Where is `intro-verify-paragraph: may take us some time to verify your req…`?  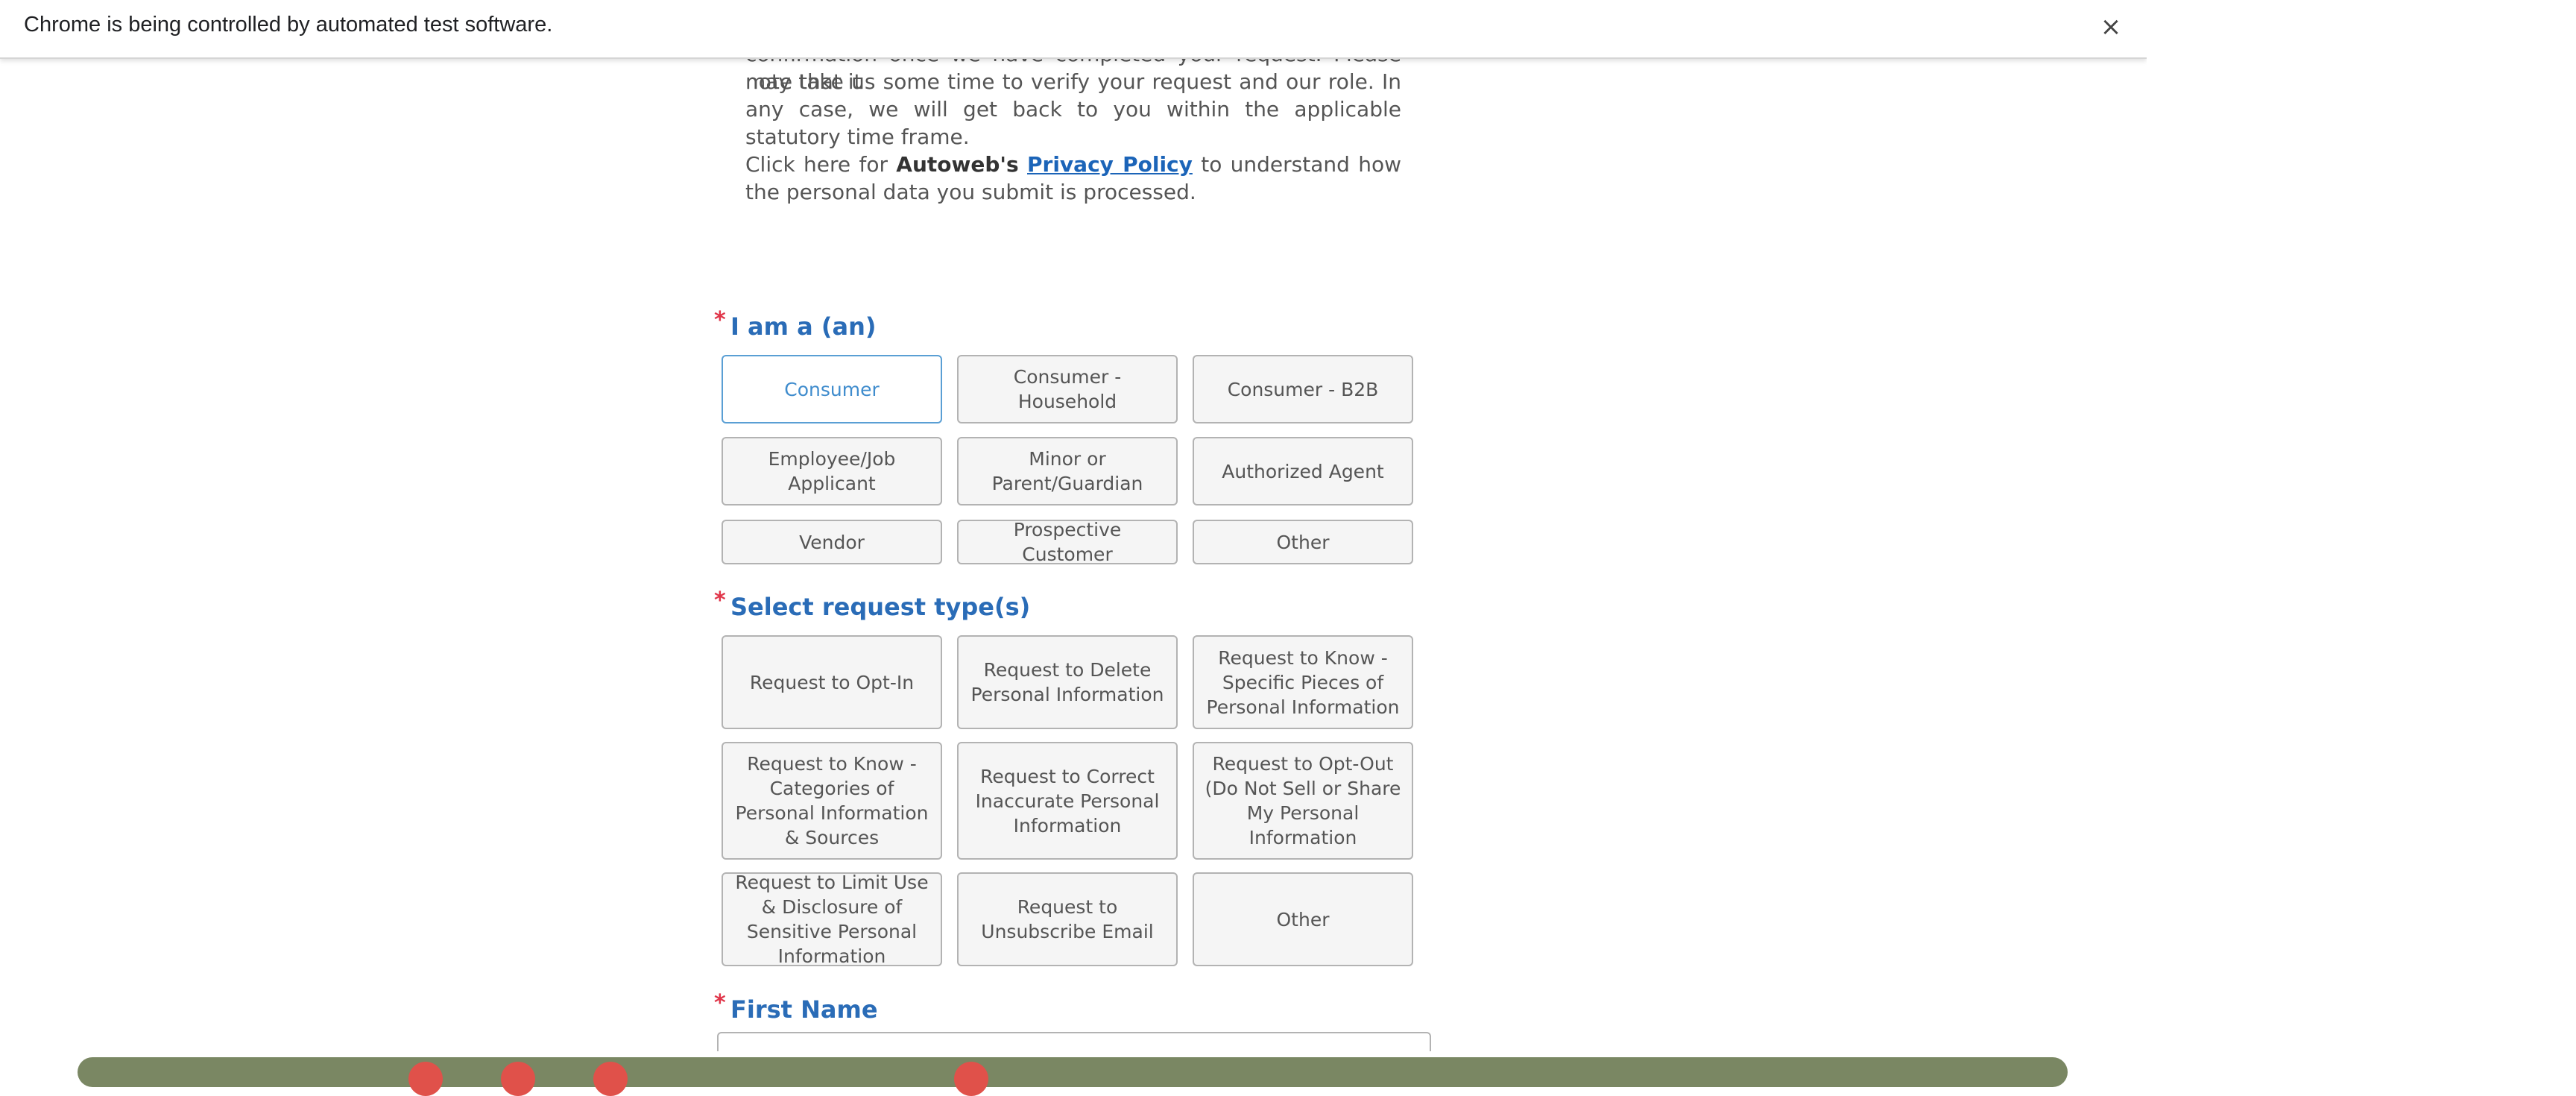 intro-verify-paragraph: may take us some time to verify your req… is located at coordinates (1073, 109).